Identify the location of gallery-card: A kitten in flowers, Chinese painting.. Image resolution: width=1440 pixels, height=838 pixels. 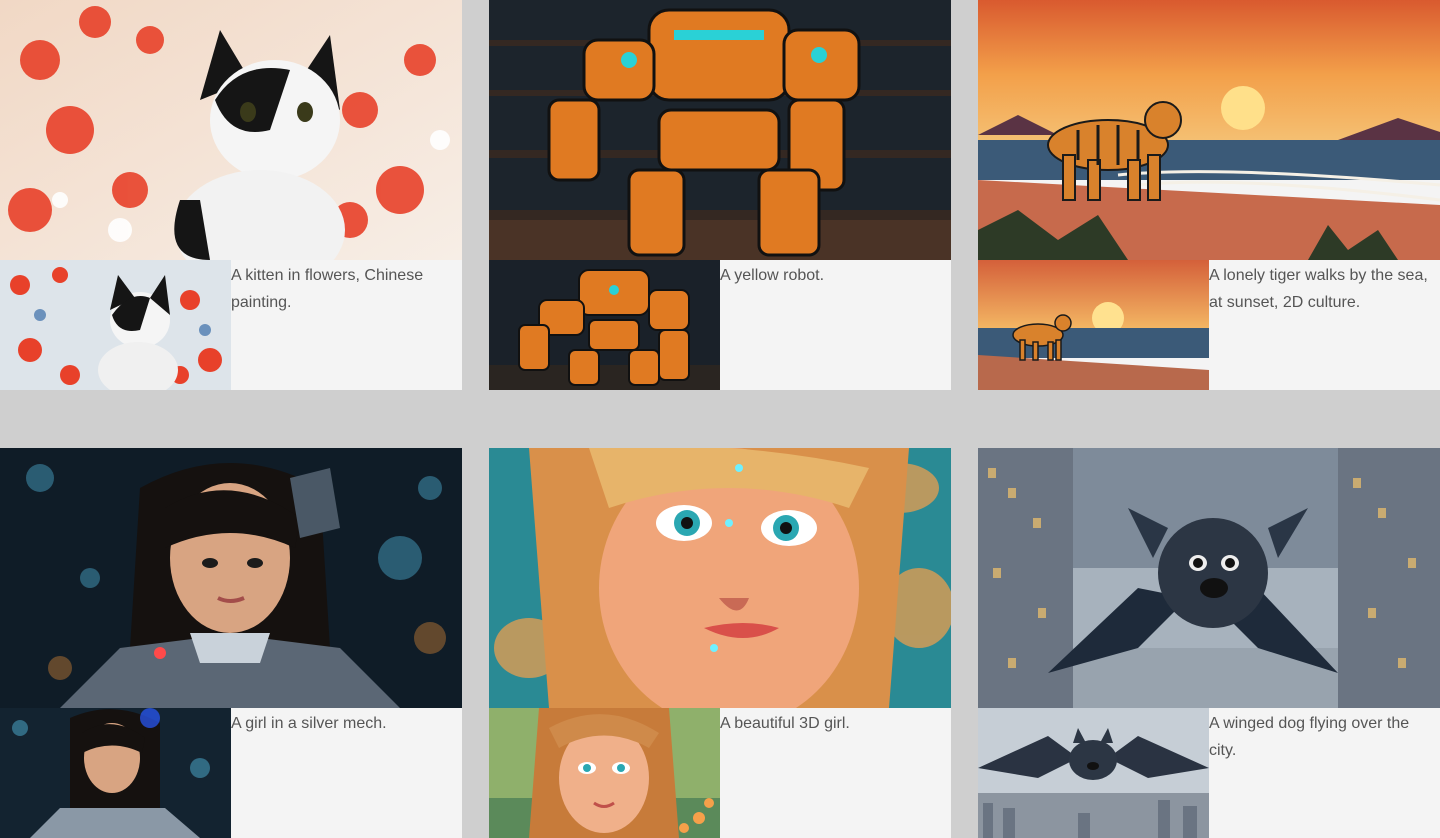
(231, 195).